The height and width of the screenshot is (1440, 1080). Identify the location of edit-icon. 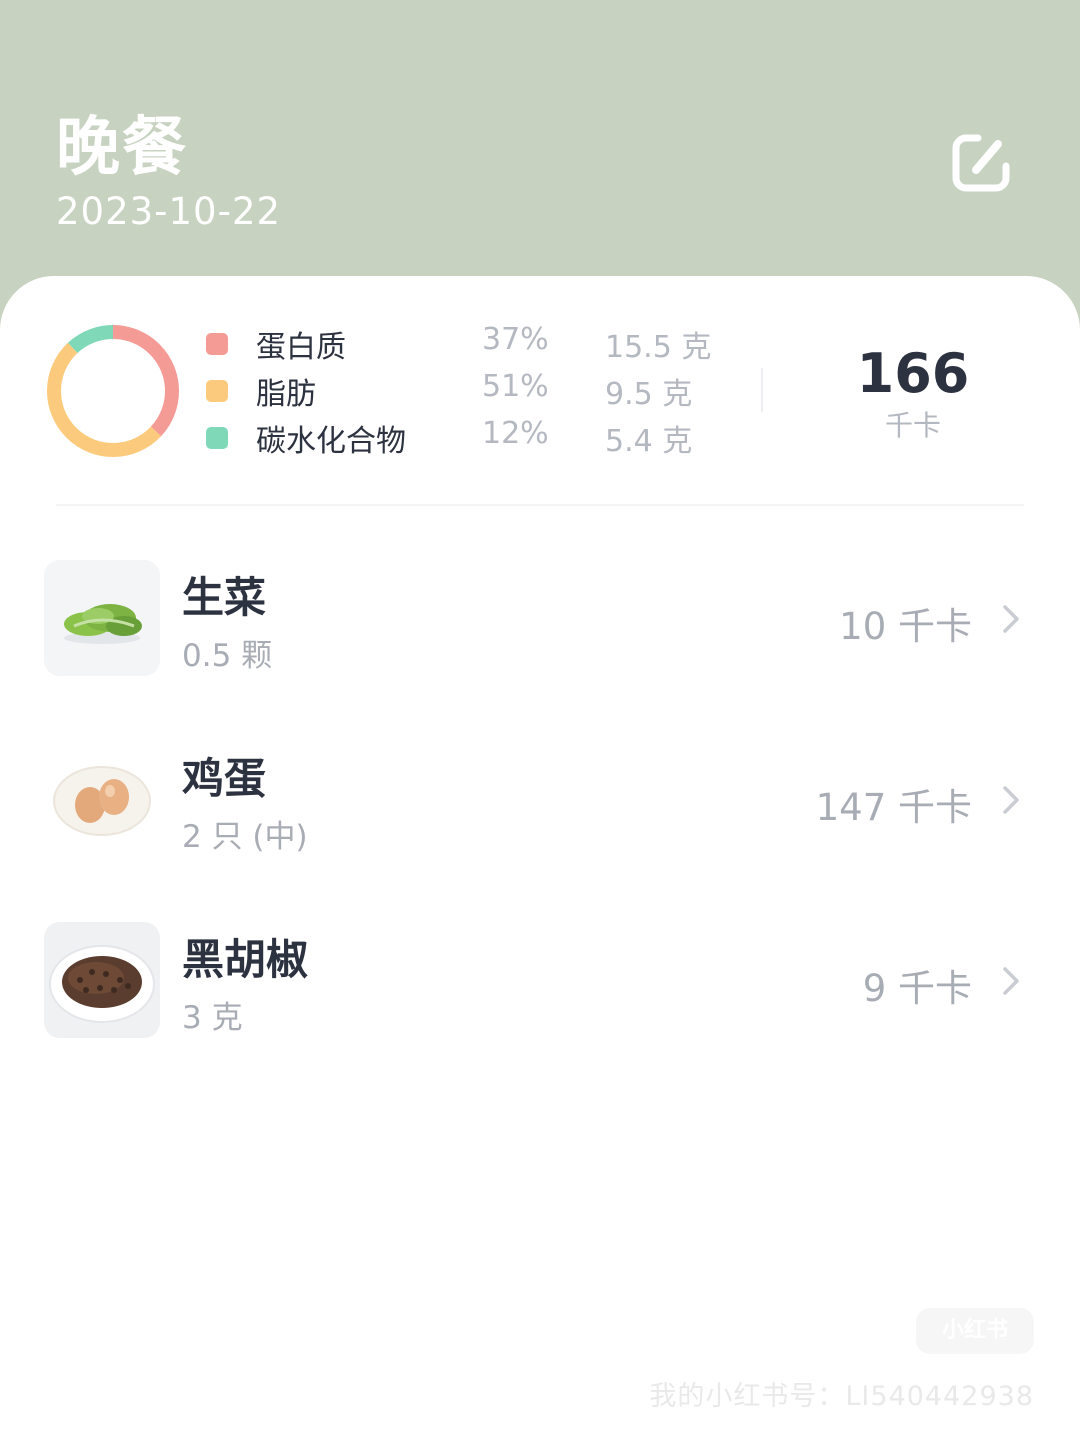
(981, 163).